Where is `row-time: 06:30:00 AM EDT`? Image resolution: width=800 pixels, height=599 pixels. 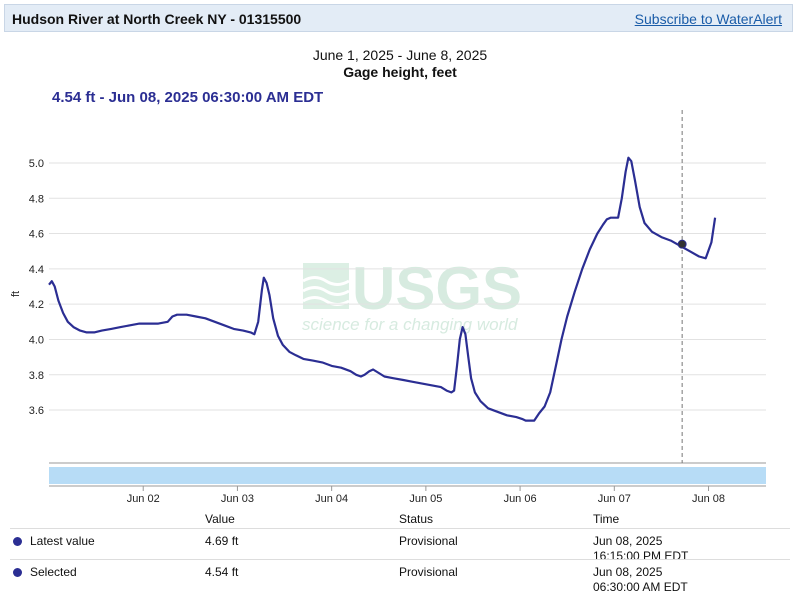 row-time: 06:30:00 AM EDT is located at coordinates (640, 587).